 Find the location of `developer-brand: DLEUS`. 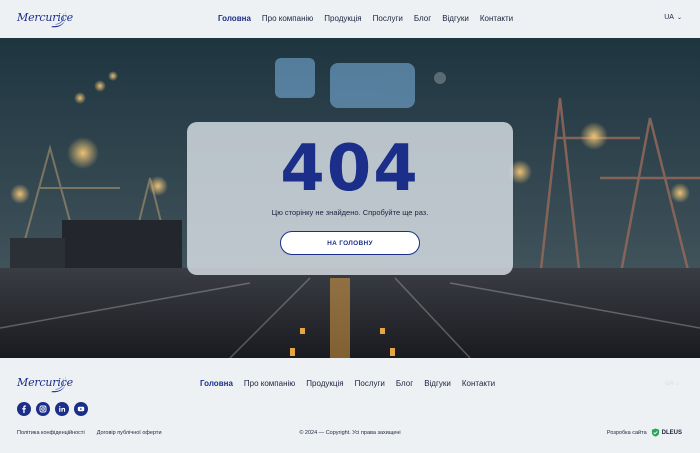

developer-brand: DLEUS is located at coordinates (666, 432).